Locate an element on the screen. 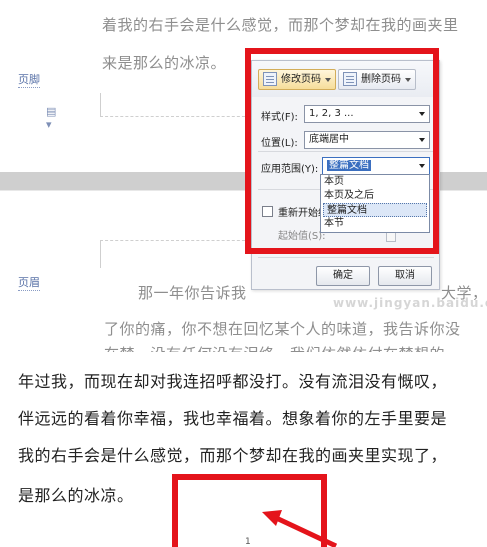 The image size is (487, 547). watermark: www.jingyan.baidu.com is located at coordinates (410, 303).